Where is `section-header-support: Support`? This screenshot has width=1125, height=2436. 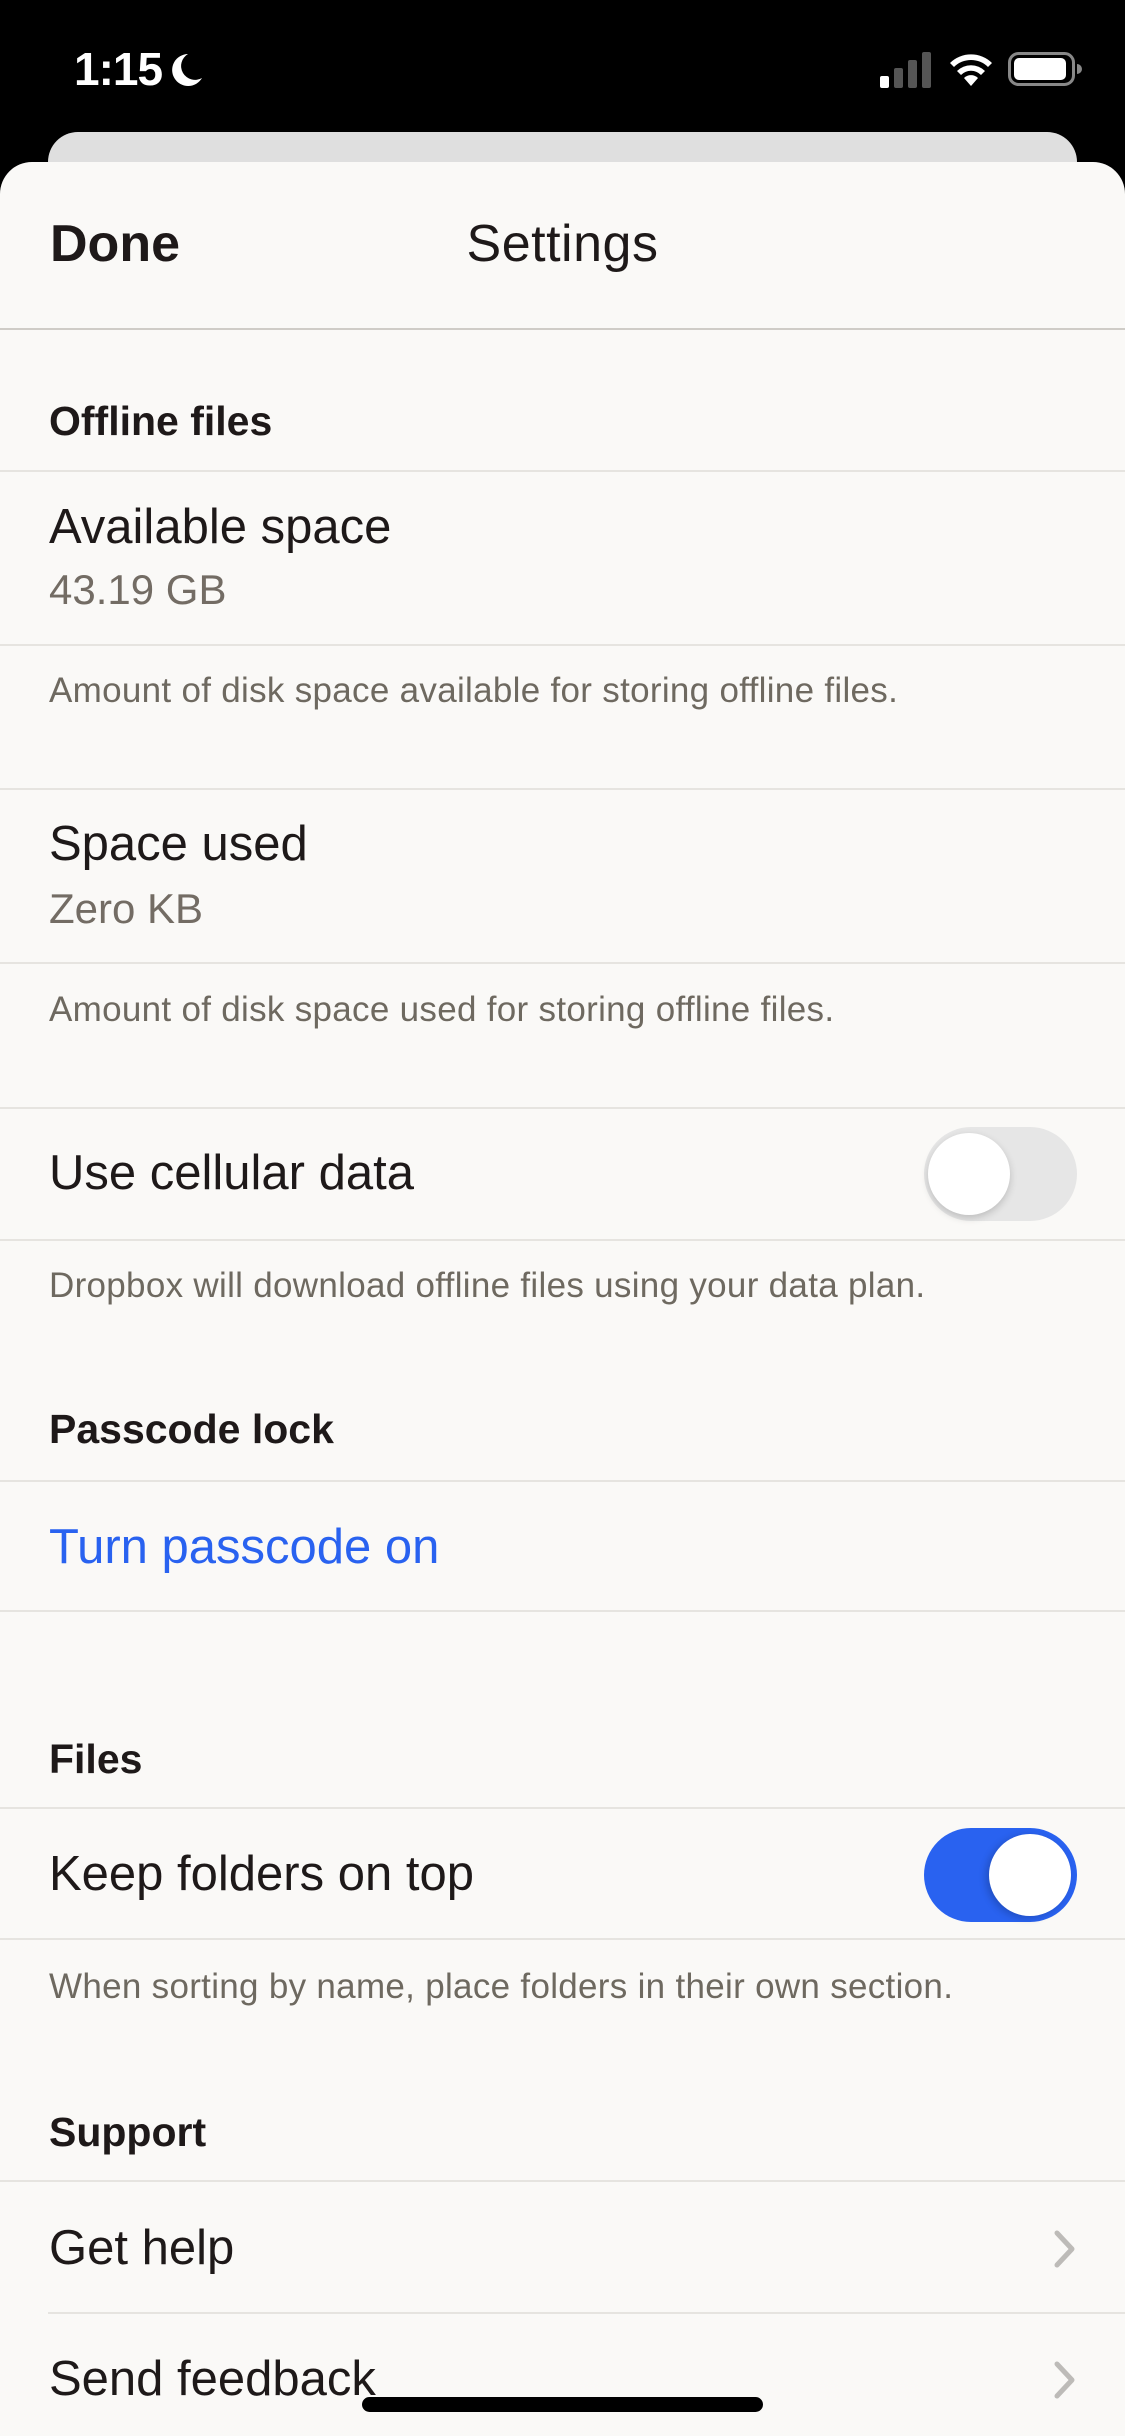 section-header-support: Support is located at coordinates (128, 2132).